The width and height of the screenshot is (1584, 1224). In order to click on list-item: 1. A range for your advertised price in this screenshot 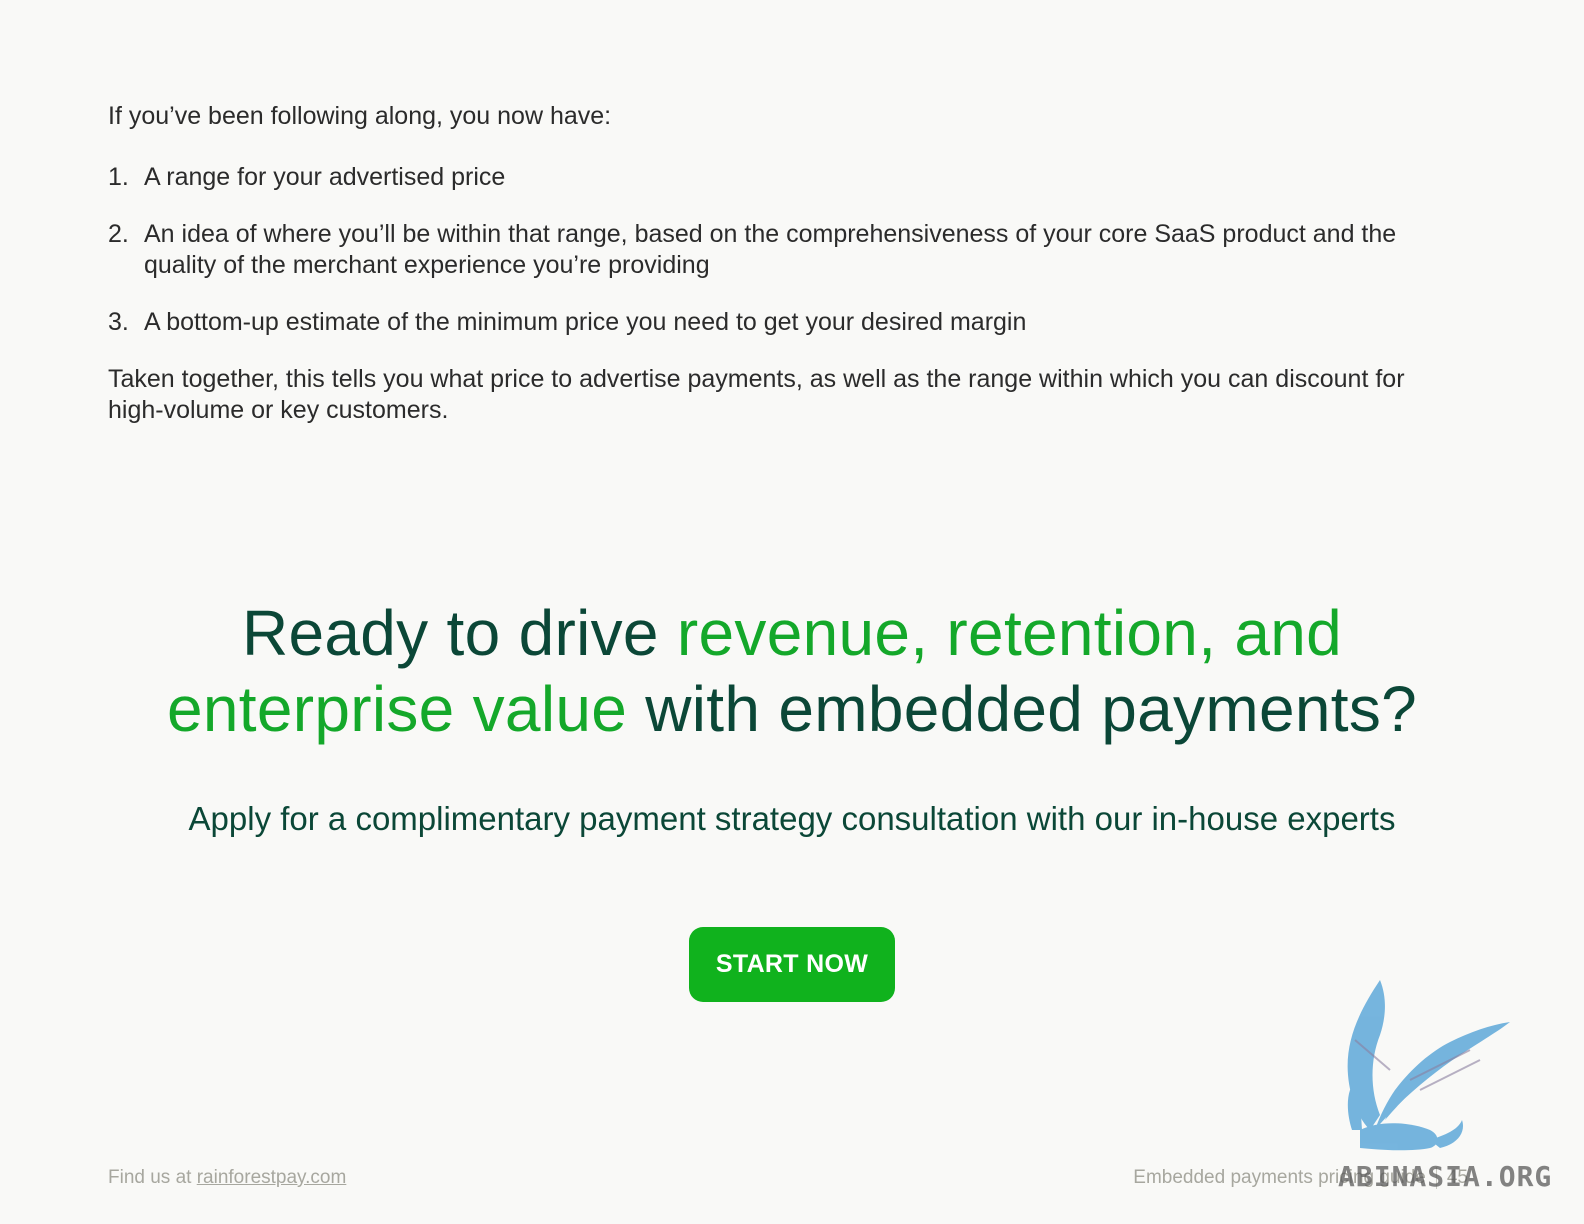, I will do `click(788, 177)`.